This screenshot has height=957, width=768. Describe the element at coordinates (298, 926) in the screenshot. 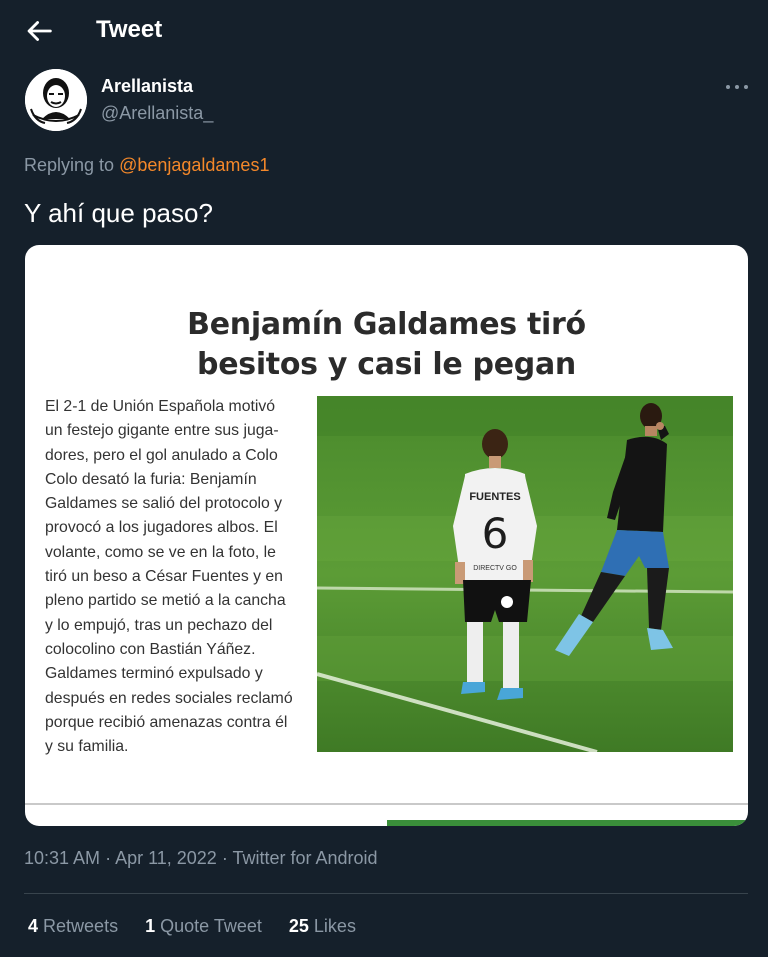

I see `likes-count: 25` at that location.